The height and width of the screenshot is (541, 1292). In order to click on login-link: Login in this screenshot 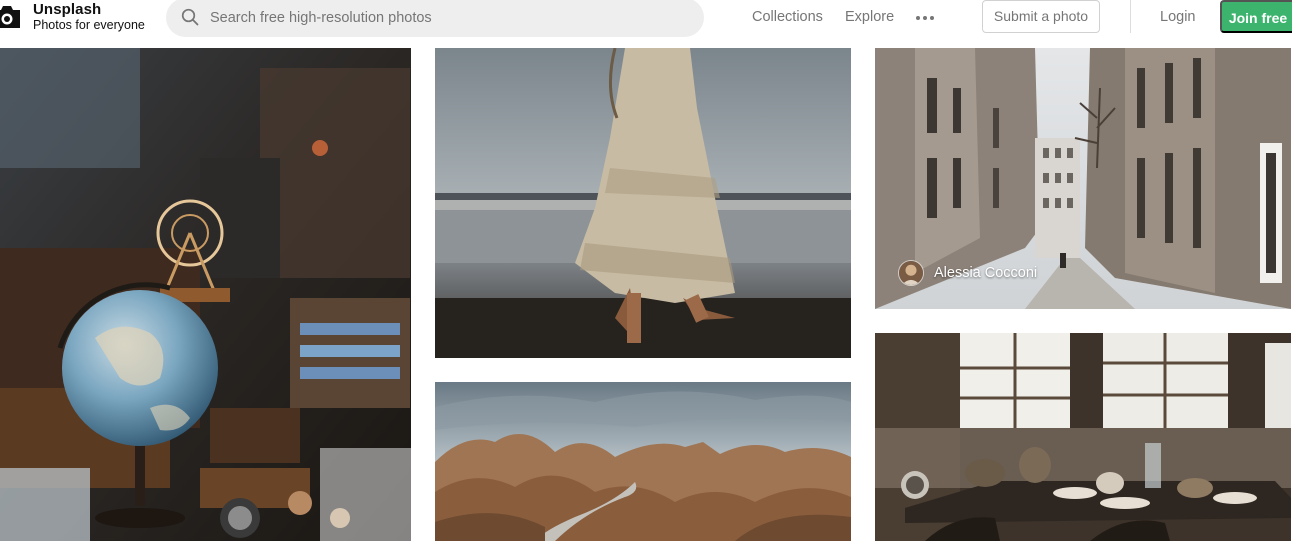, I will do `click(1177, 17)`.